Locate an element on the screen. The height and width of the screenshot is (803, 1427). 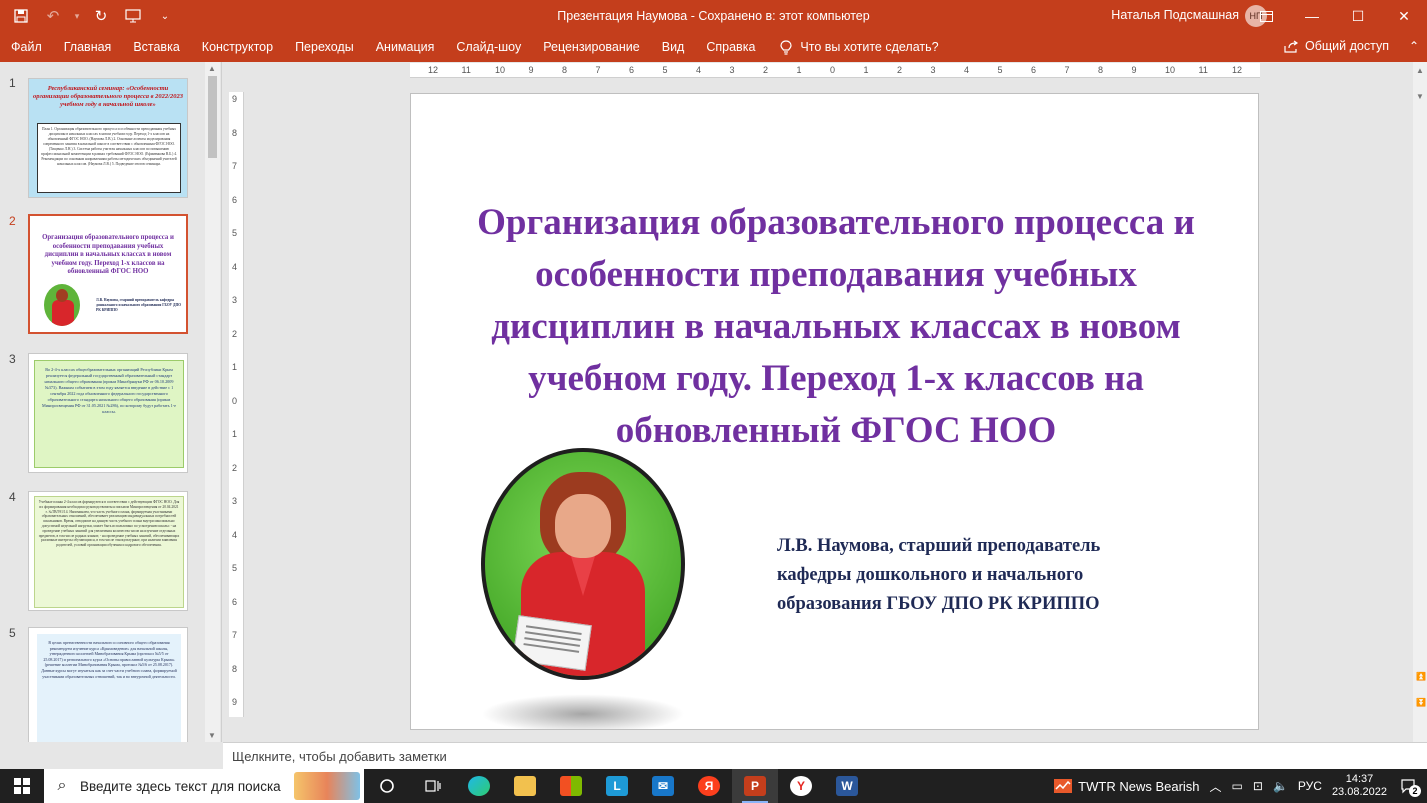
author-portrait is located at coordinates (583, 564).